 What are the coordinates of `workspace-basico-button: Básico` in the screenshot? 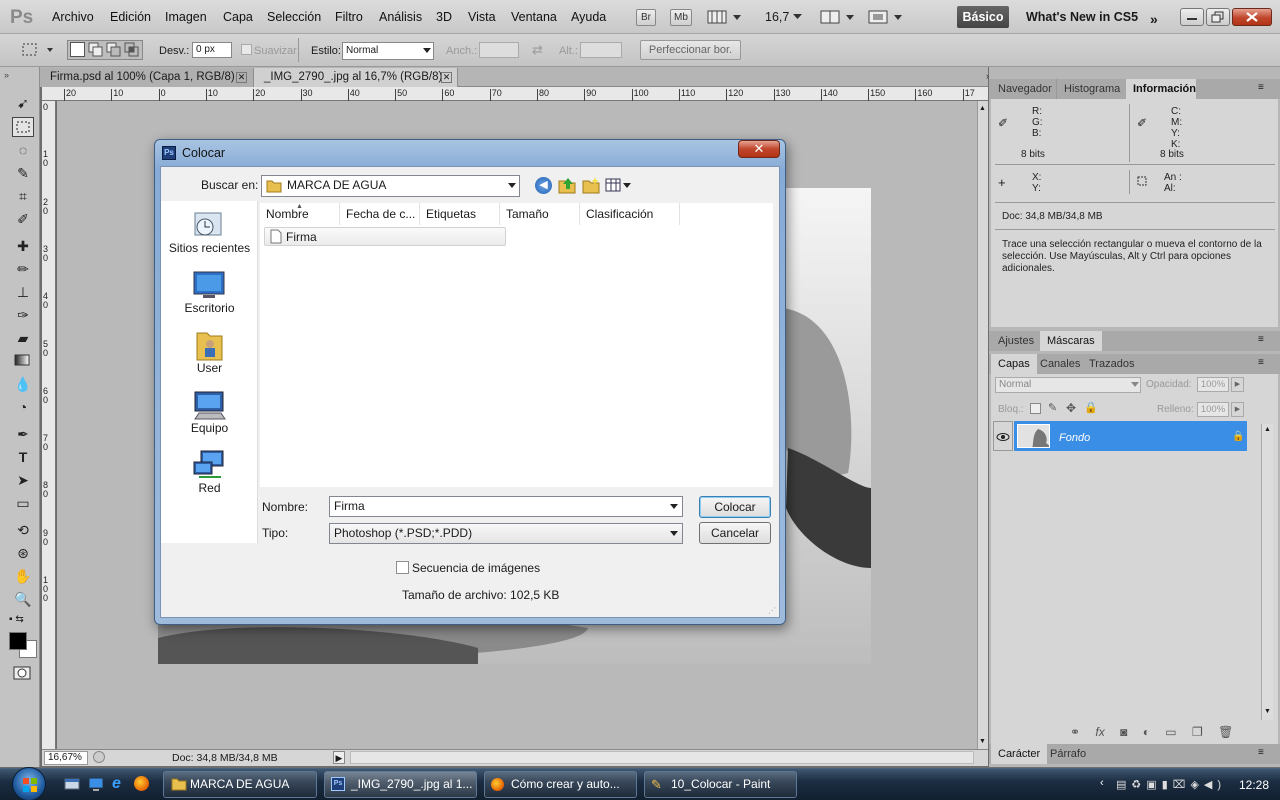 It's located at (983, 17).